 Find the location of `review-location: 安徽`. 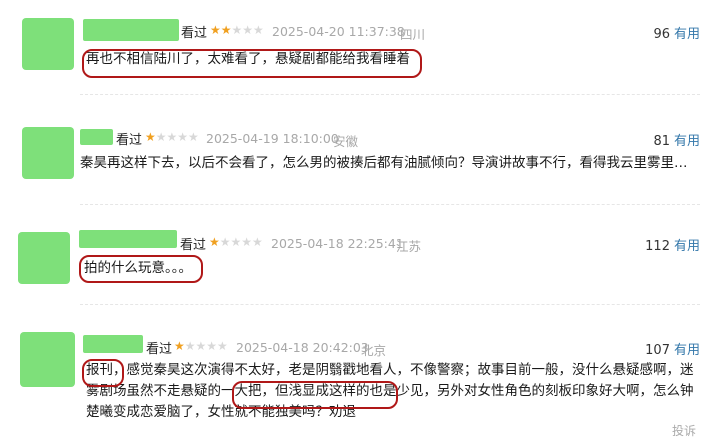

review-location: 安徽 is located at coordinates (346, 141).